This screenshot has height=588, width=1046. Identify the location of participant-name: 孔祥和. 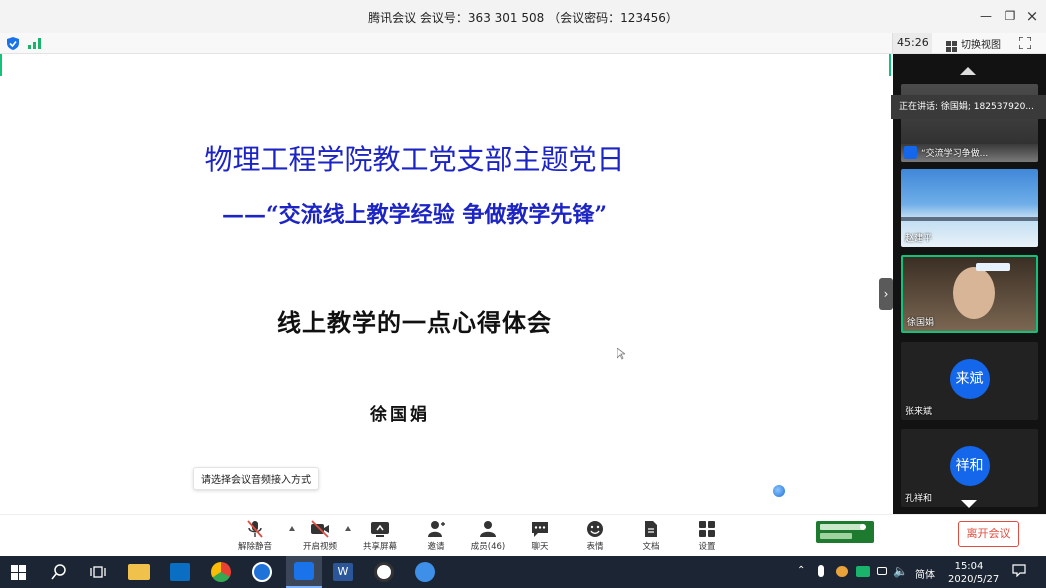
(919, 499).